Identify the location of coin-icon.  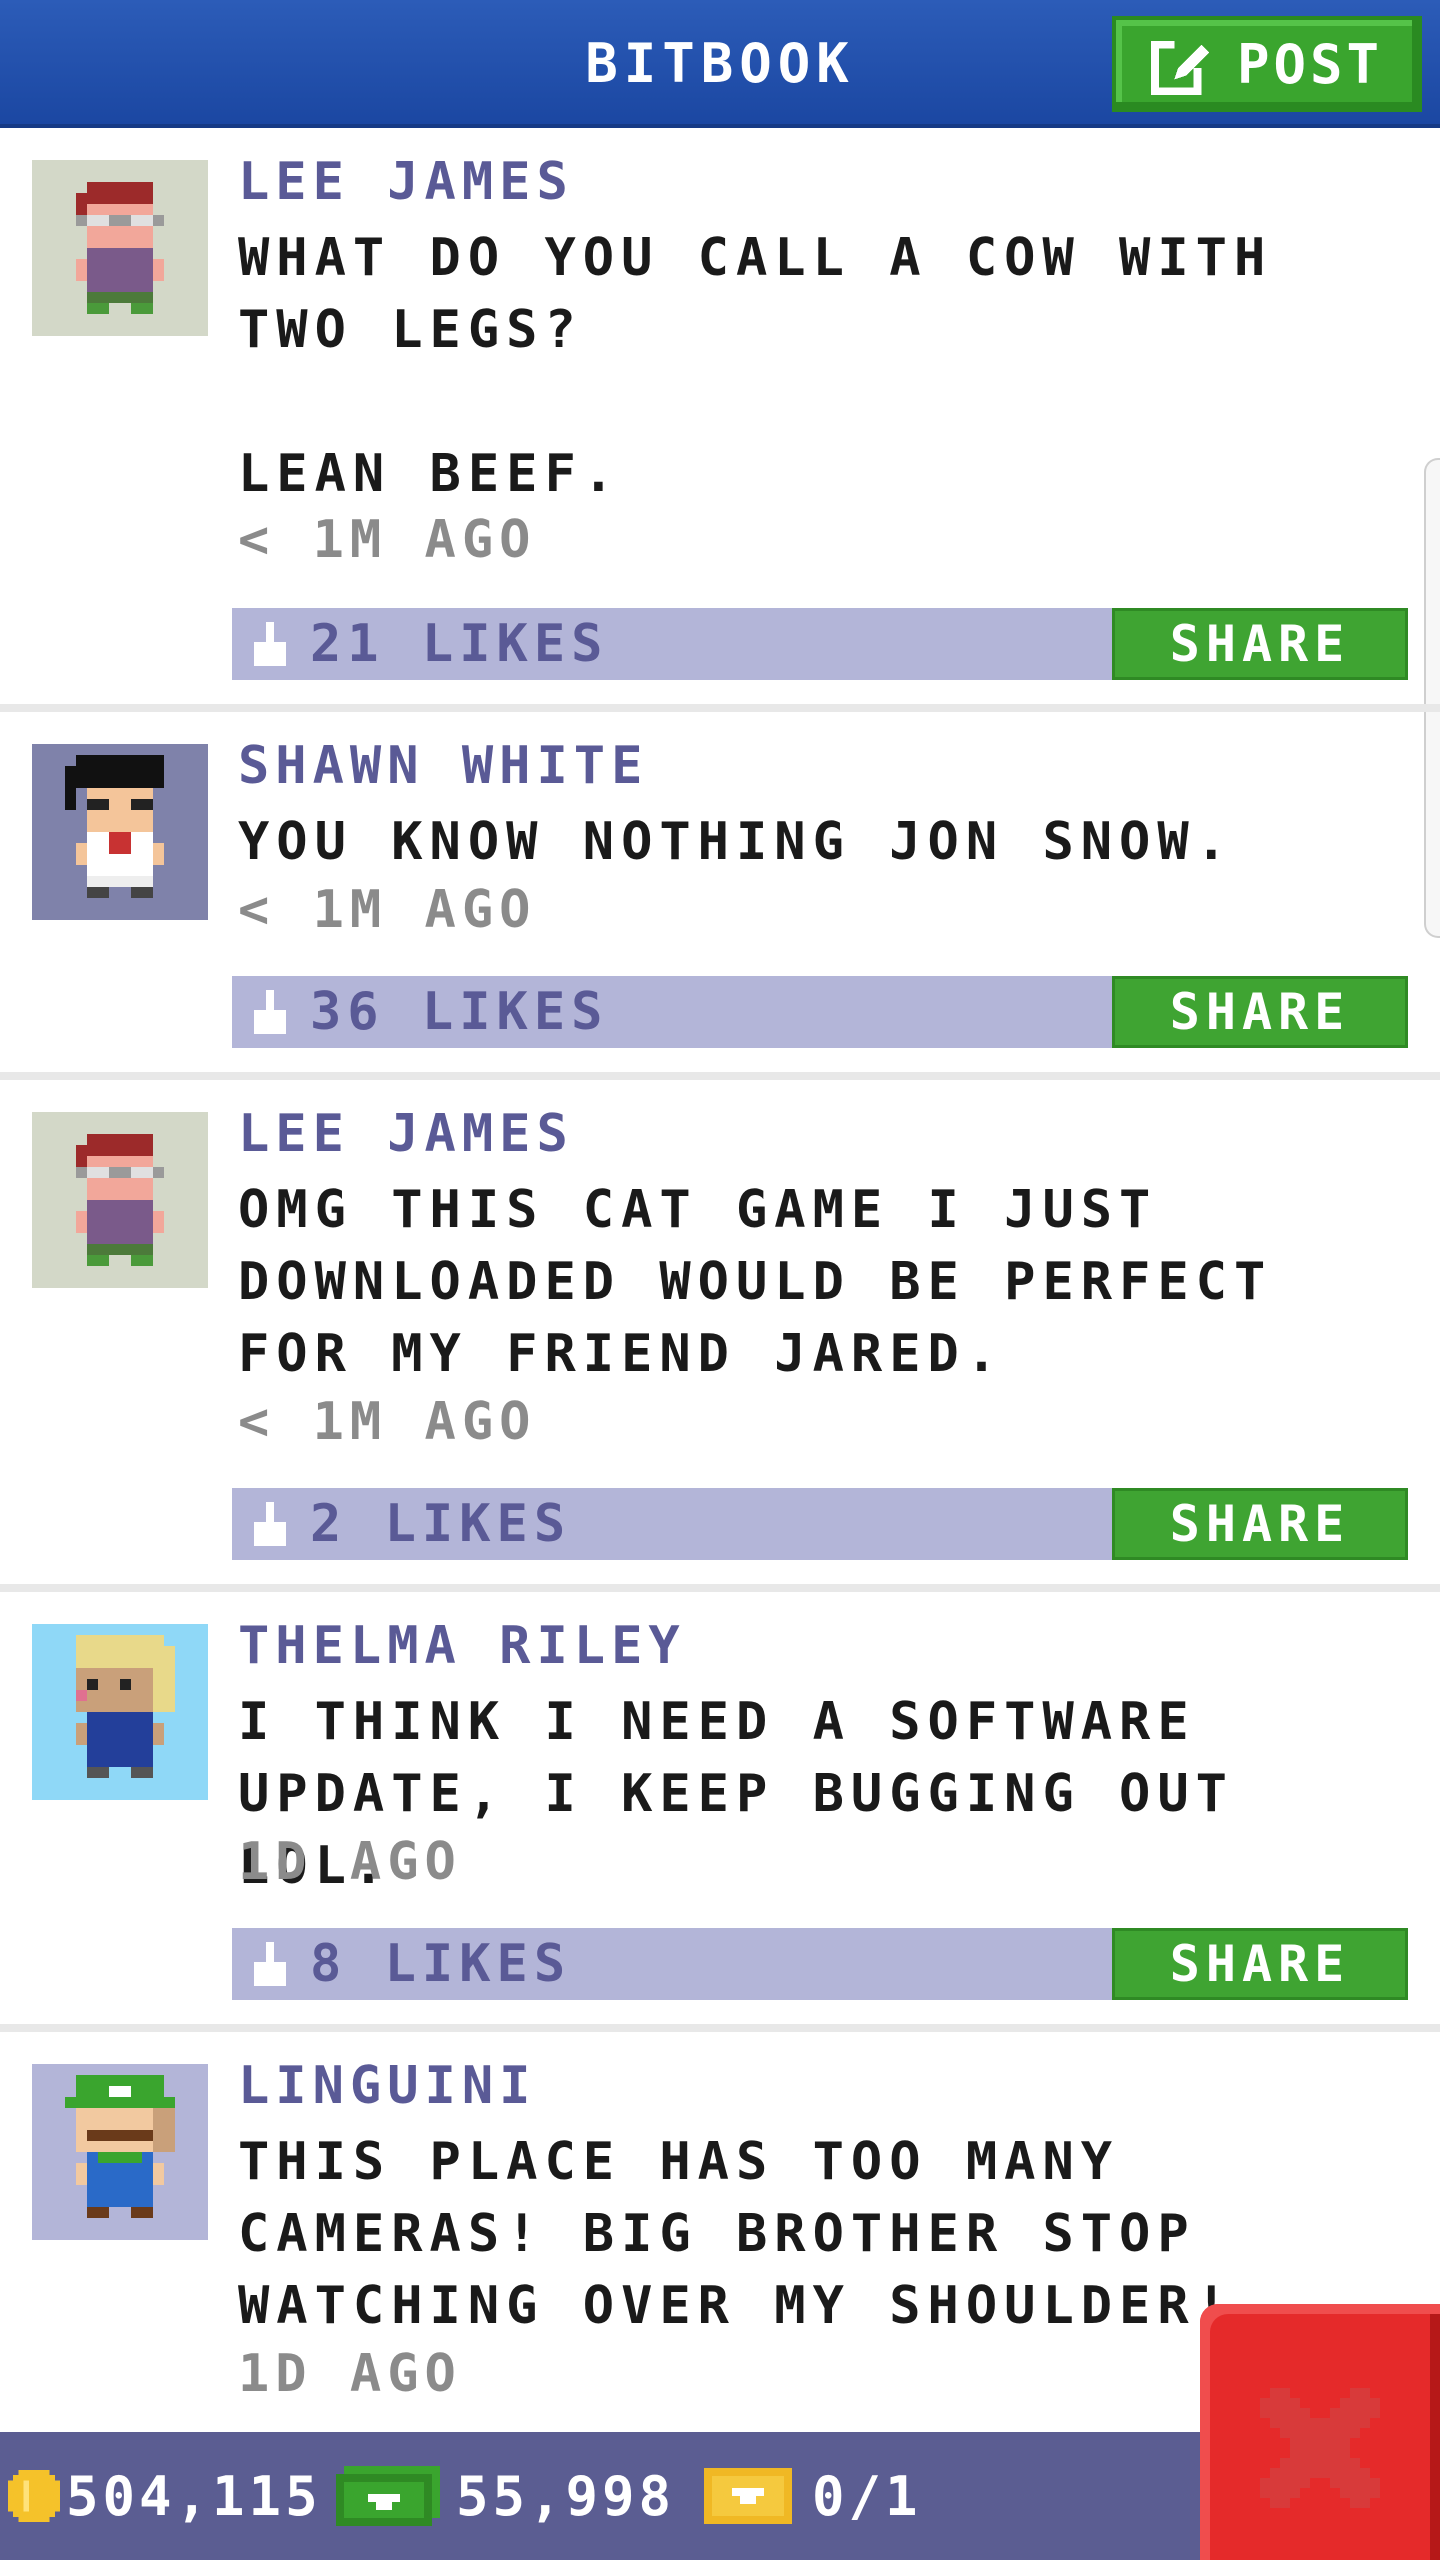
(34, 2496).